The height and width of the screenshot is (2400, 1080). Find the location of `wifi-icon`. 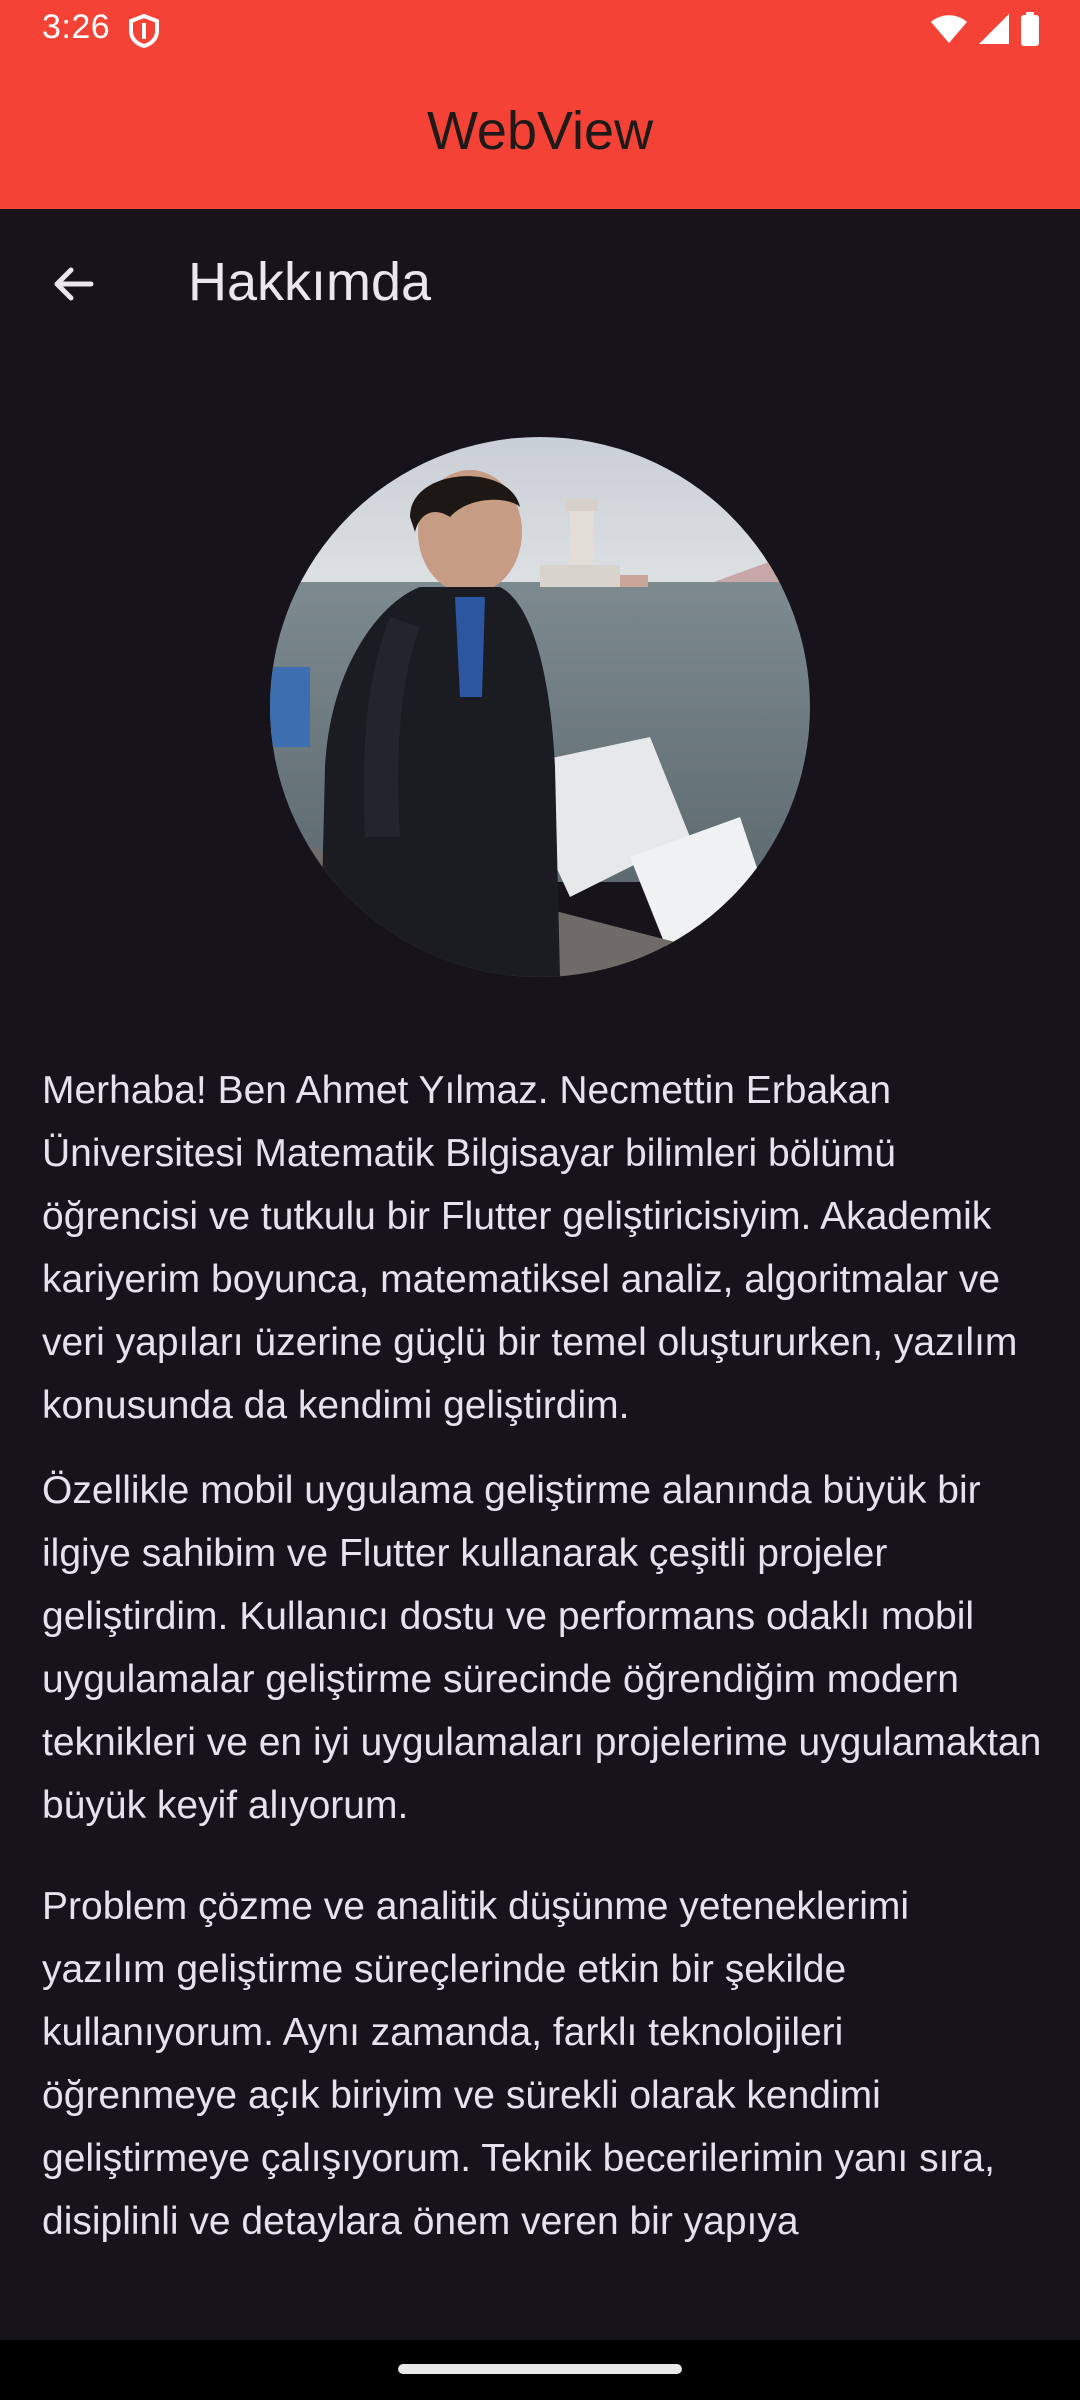

wifi-icon is located at coordinates (949, 31).